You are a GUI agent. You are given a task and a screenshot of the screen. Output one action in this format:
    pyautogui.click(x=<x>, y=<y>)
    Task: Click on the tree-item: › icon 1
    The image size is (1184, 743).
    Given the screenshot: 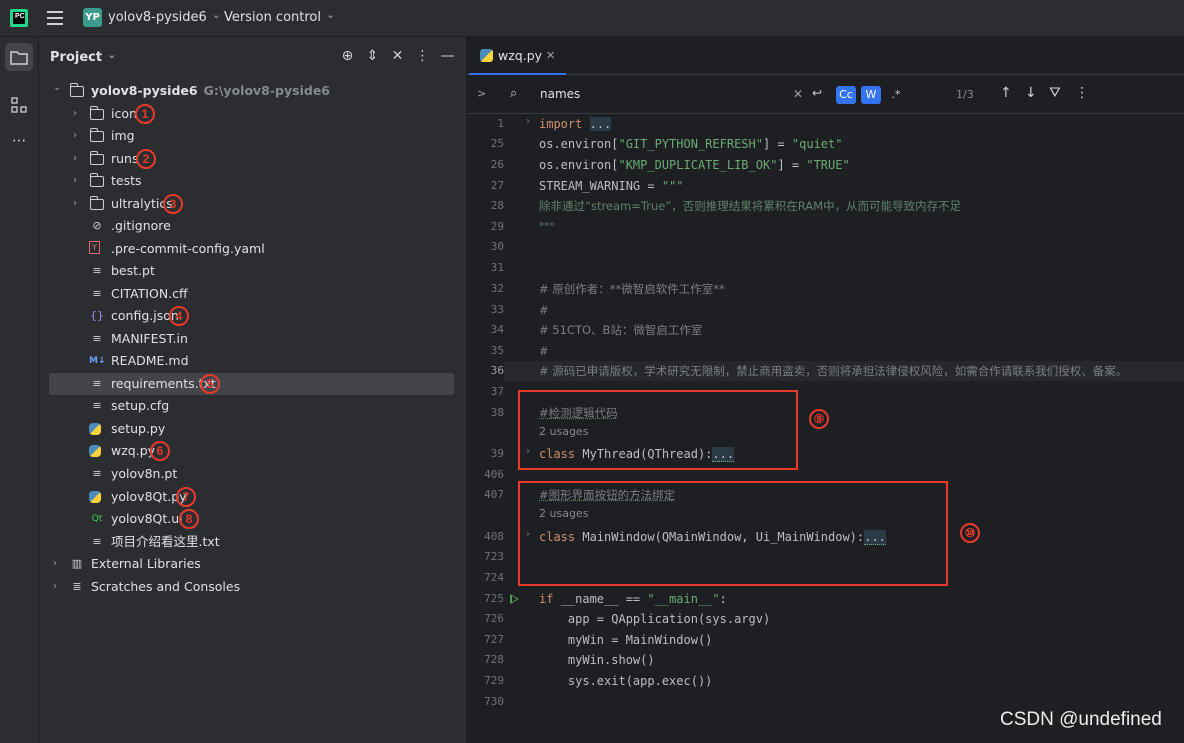 What is the action you would take?
    pyautogui.click(x=253, y=114)
    